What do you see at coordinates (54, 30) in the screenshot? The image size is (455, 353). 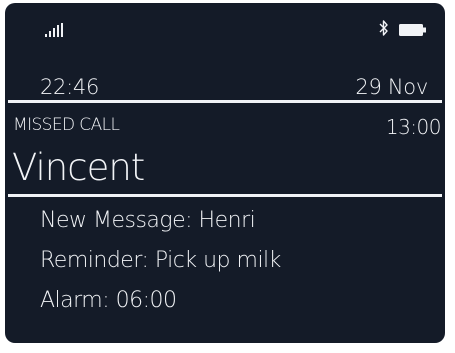 I see `signal-bars-icon` at bounding box center [54, 30].